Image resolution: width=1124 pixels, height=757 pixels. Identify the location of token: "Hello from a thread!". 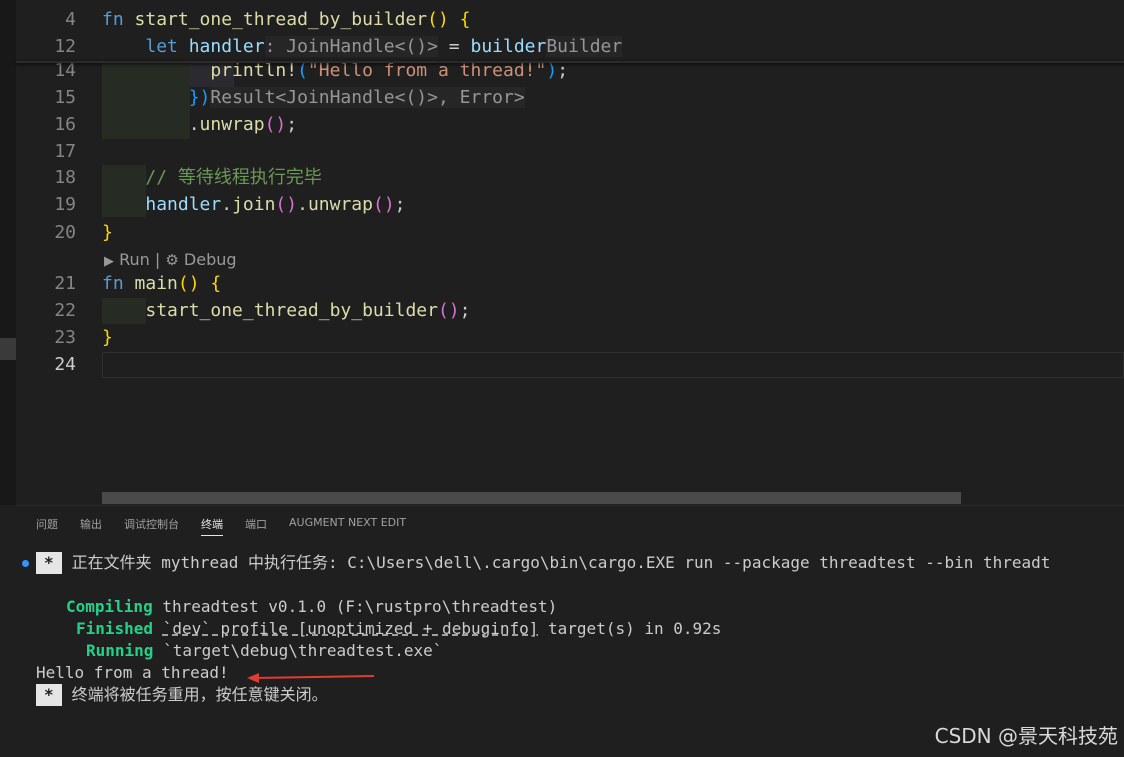
(427, 70).